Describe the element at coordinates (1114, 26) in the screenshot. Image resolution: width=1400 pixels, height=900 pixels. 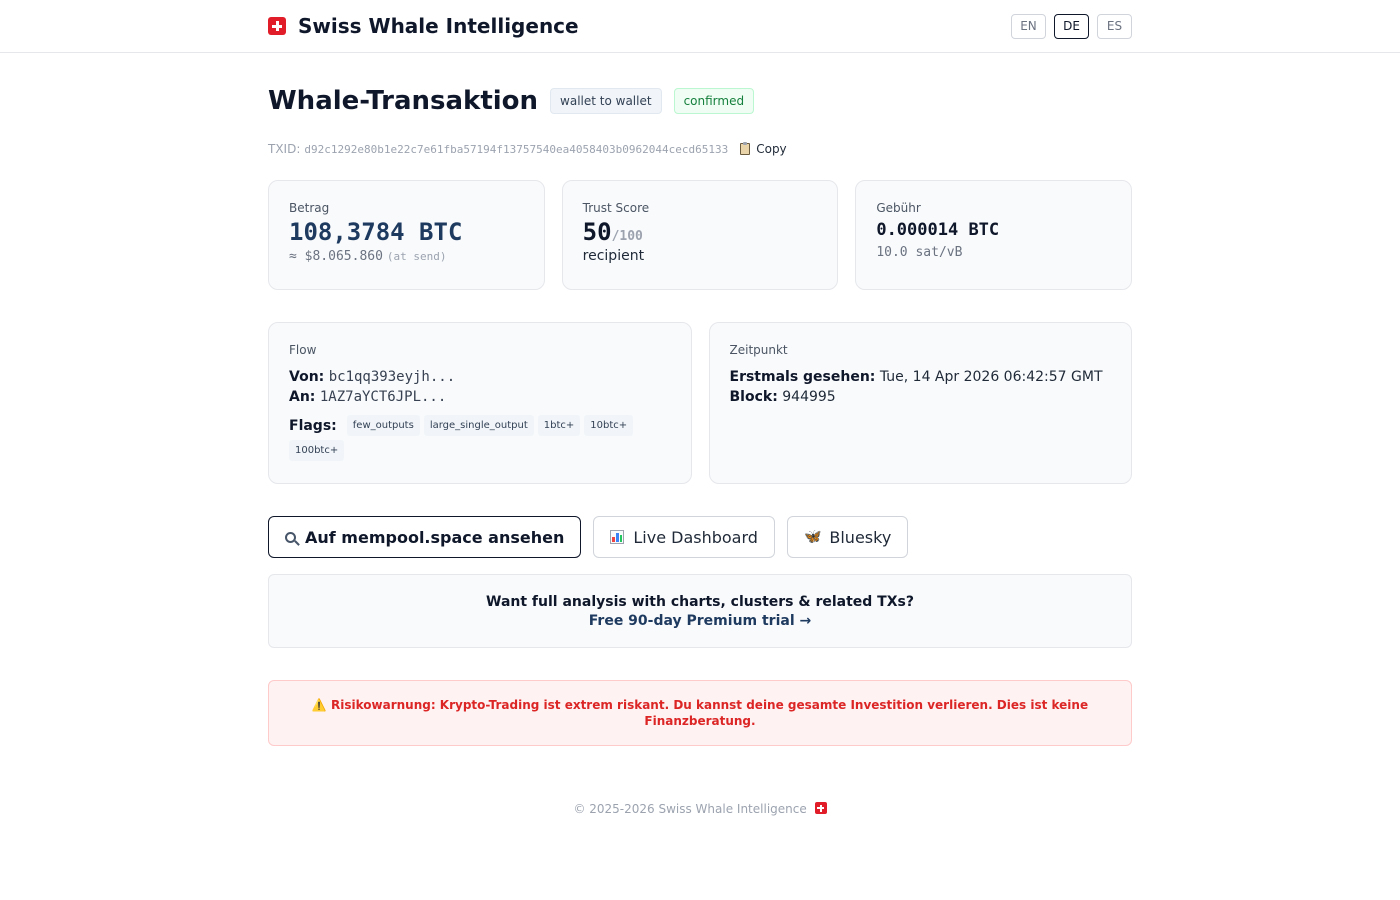
I see `lang-es-button: ES` at that location.